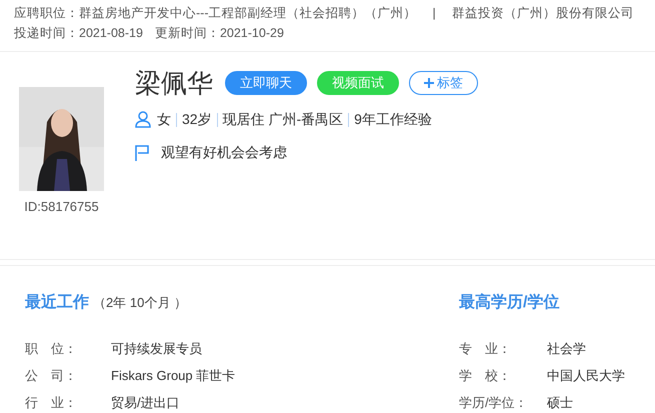 This screenshot has width=655, height=413. Describe the element at coordinates (429, 83) in the screenshot. I see `plus-icon` at that location.